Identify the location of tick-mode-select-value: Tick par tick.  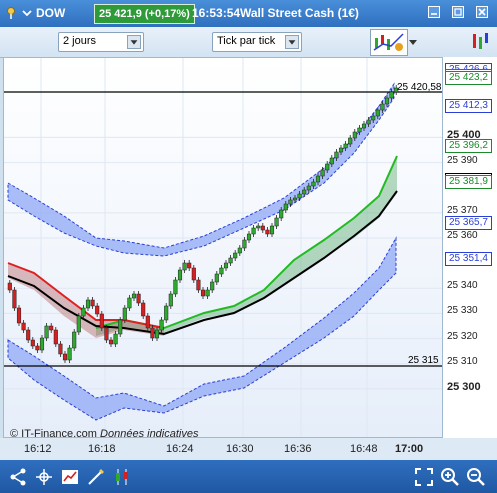
(246, 41).